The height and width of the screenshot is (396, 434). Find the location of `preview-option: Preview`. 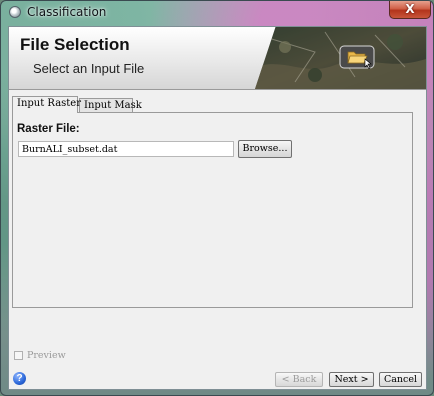

preview-option: Preview is located at coordinates (40, 355).